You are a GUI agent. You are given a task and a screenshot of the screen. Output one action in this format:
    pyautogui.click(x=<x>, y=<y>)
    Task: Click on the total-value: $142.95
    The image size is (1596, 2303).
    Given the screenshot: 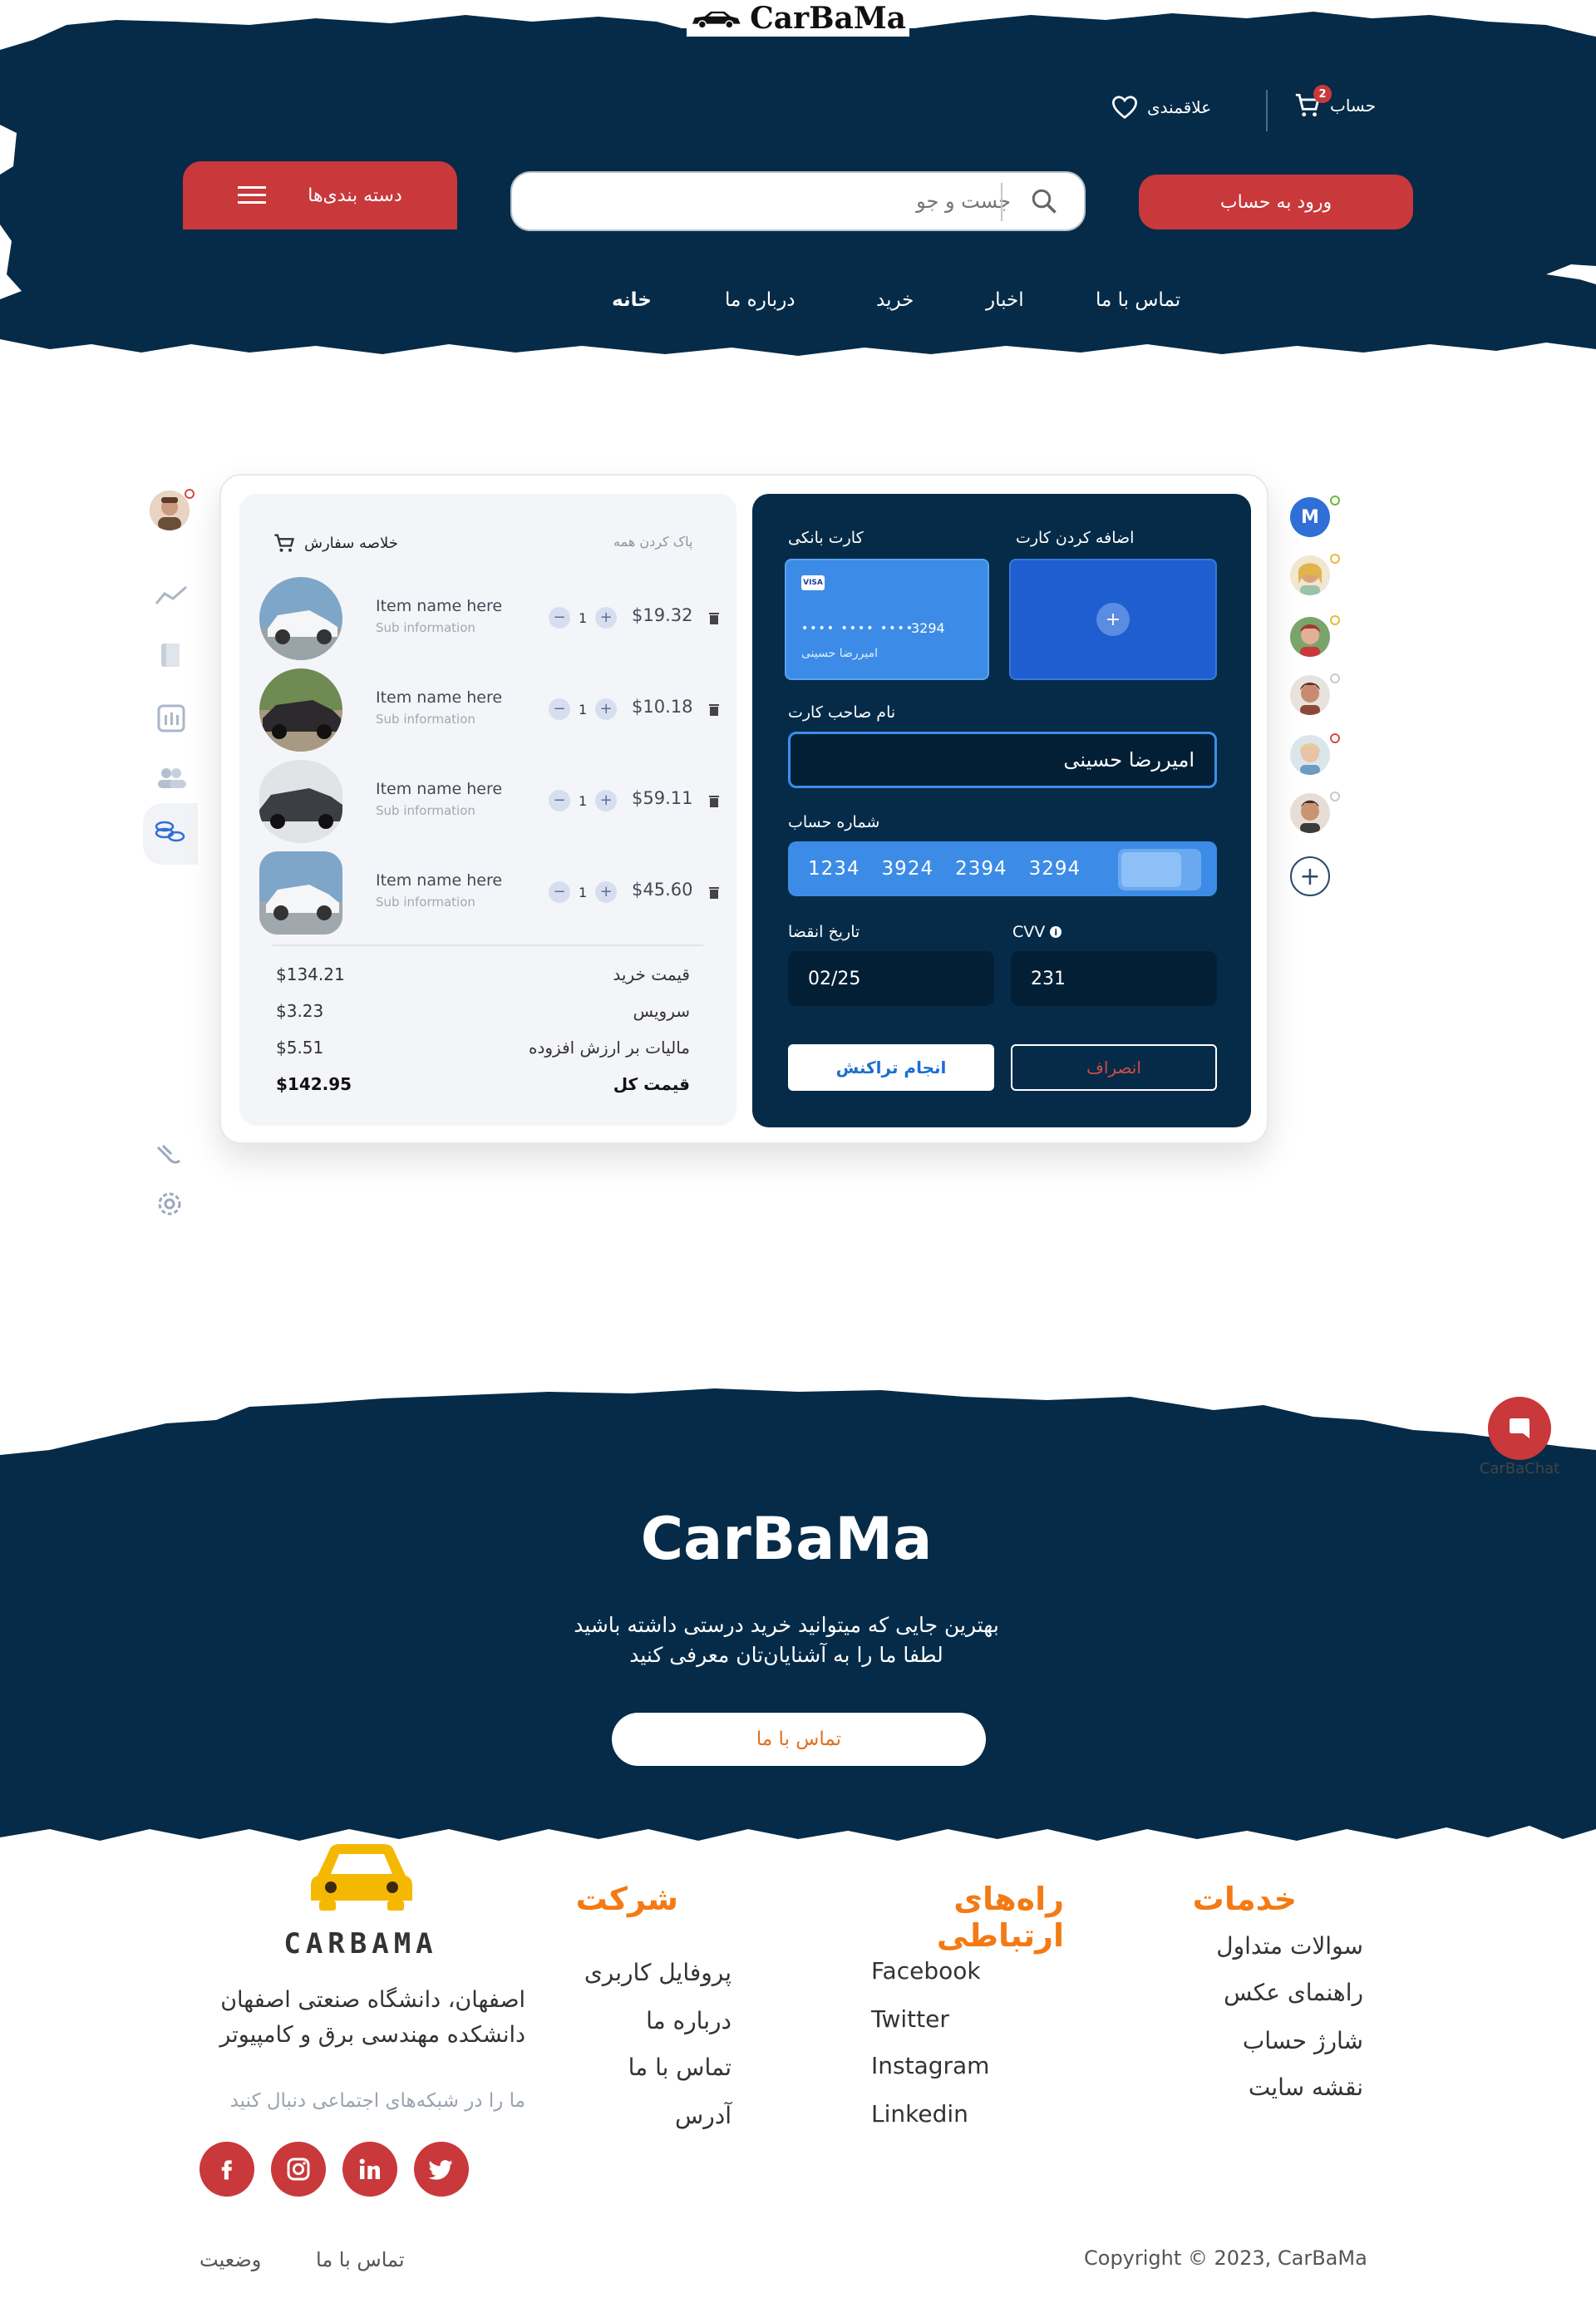 What is the action you would take?
    pyautogui.click(x=314, y=1084)
    